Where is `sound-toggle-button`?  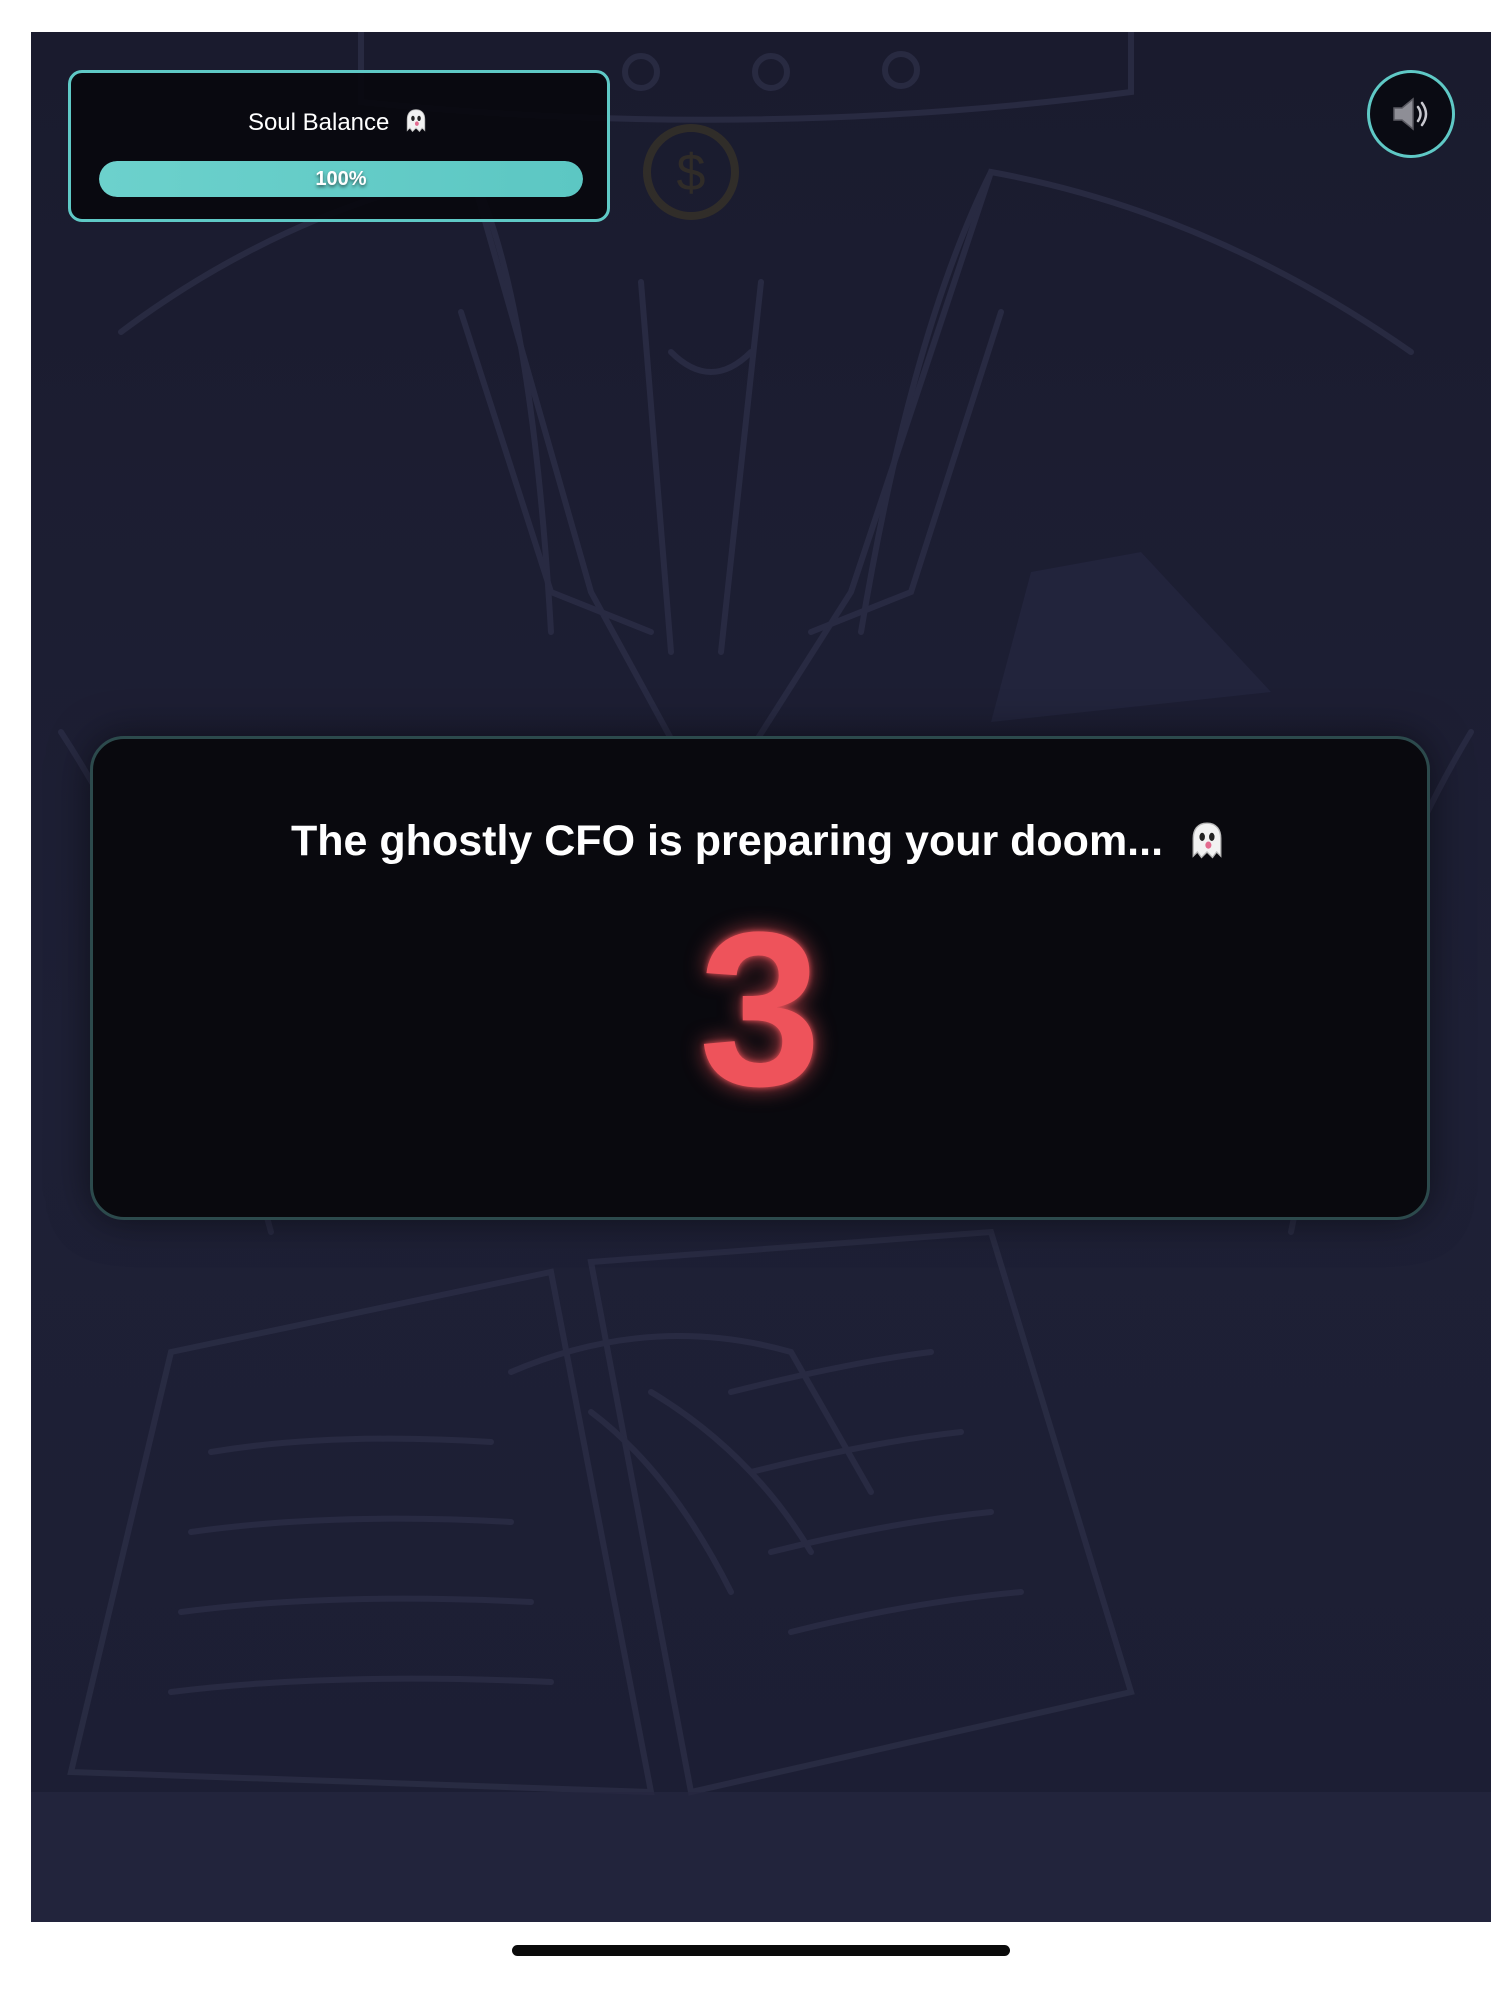
sound-toggle-button is located at coordinates (1411, 114).